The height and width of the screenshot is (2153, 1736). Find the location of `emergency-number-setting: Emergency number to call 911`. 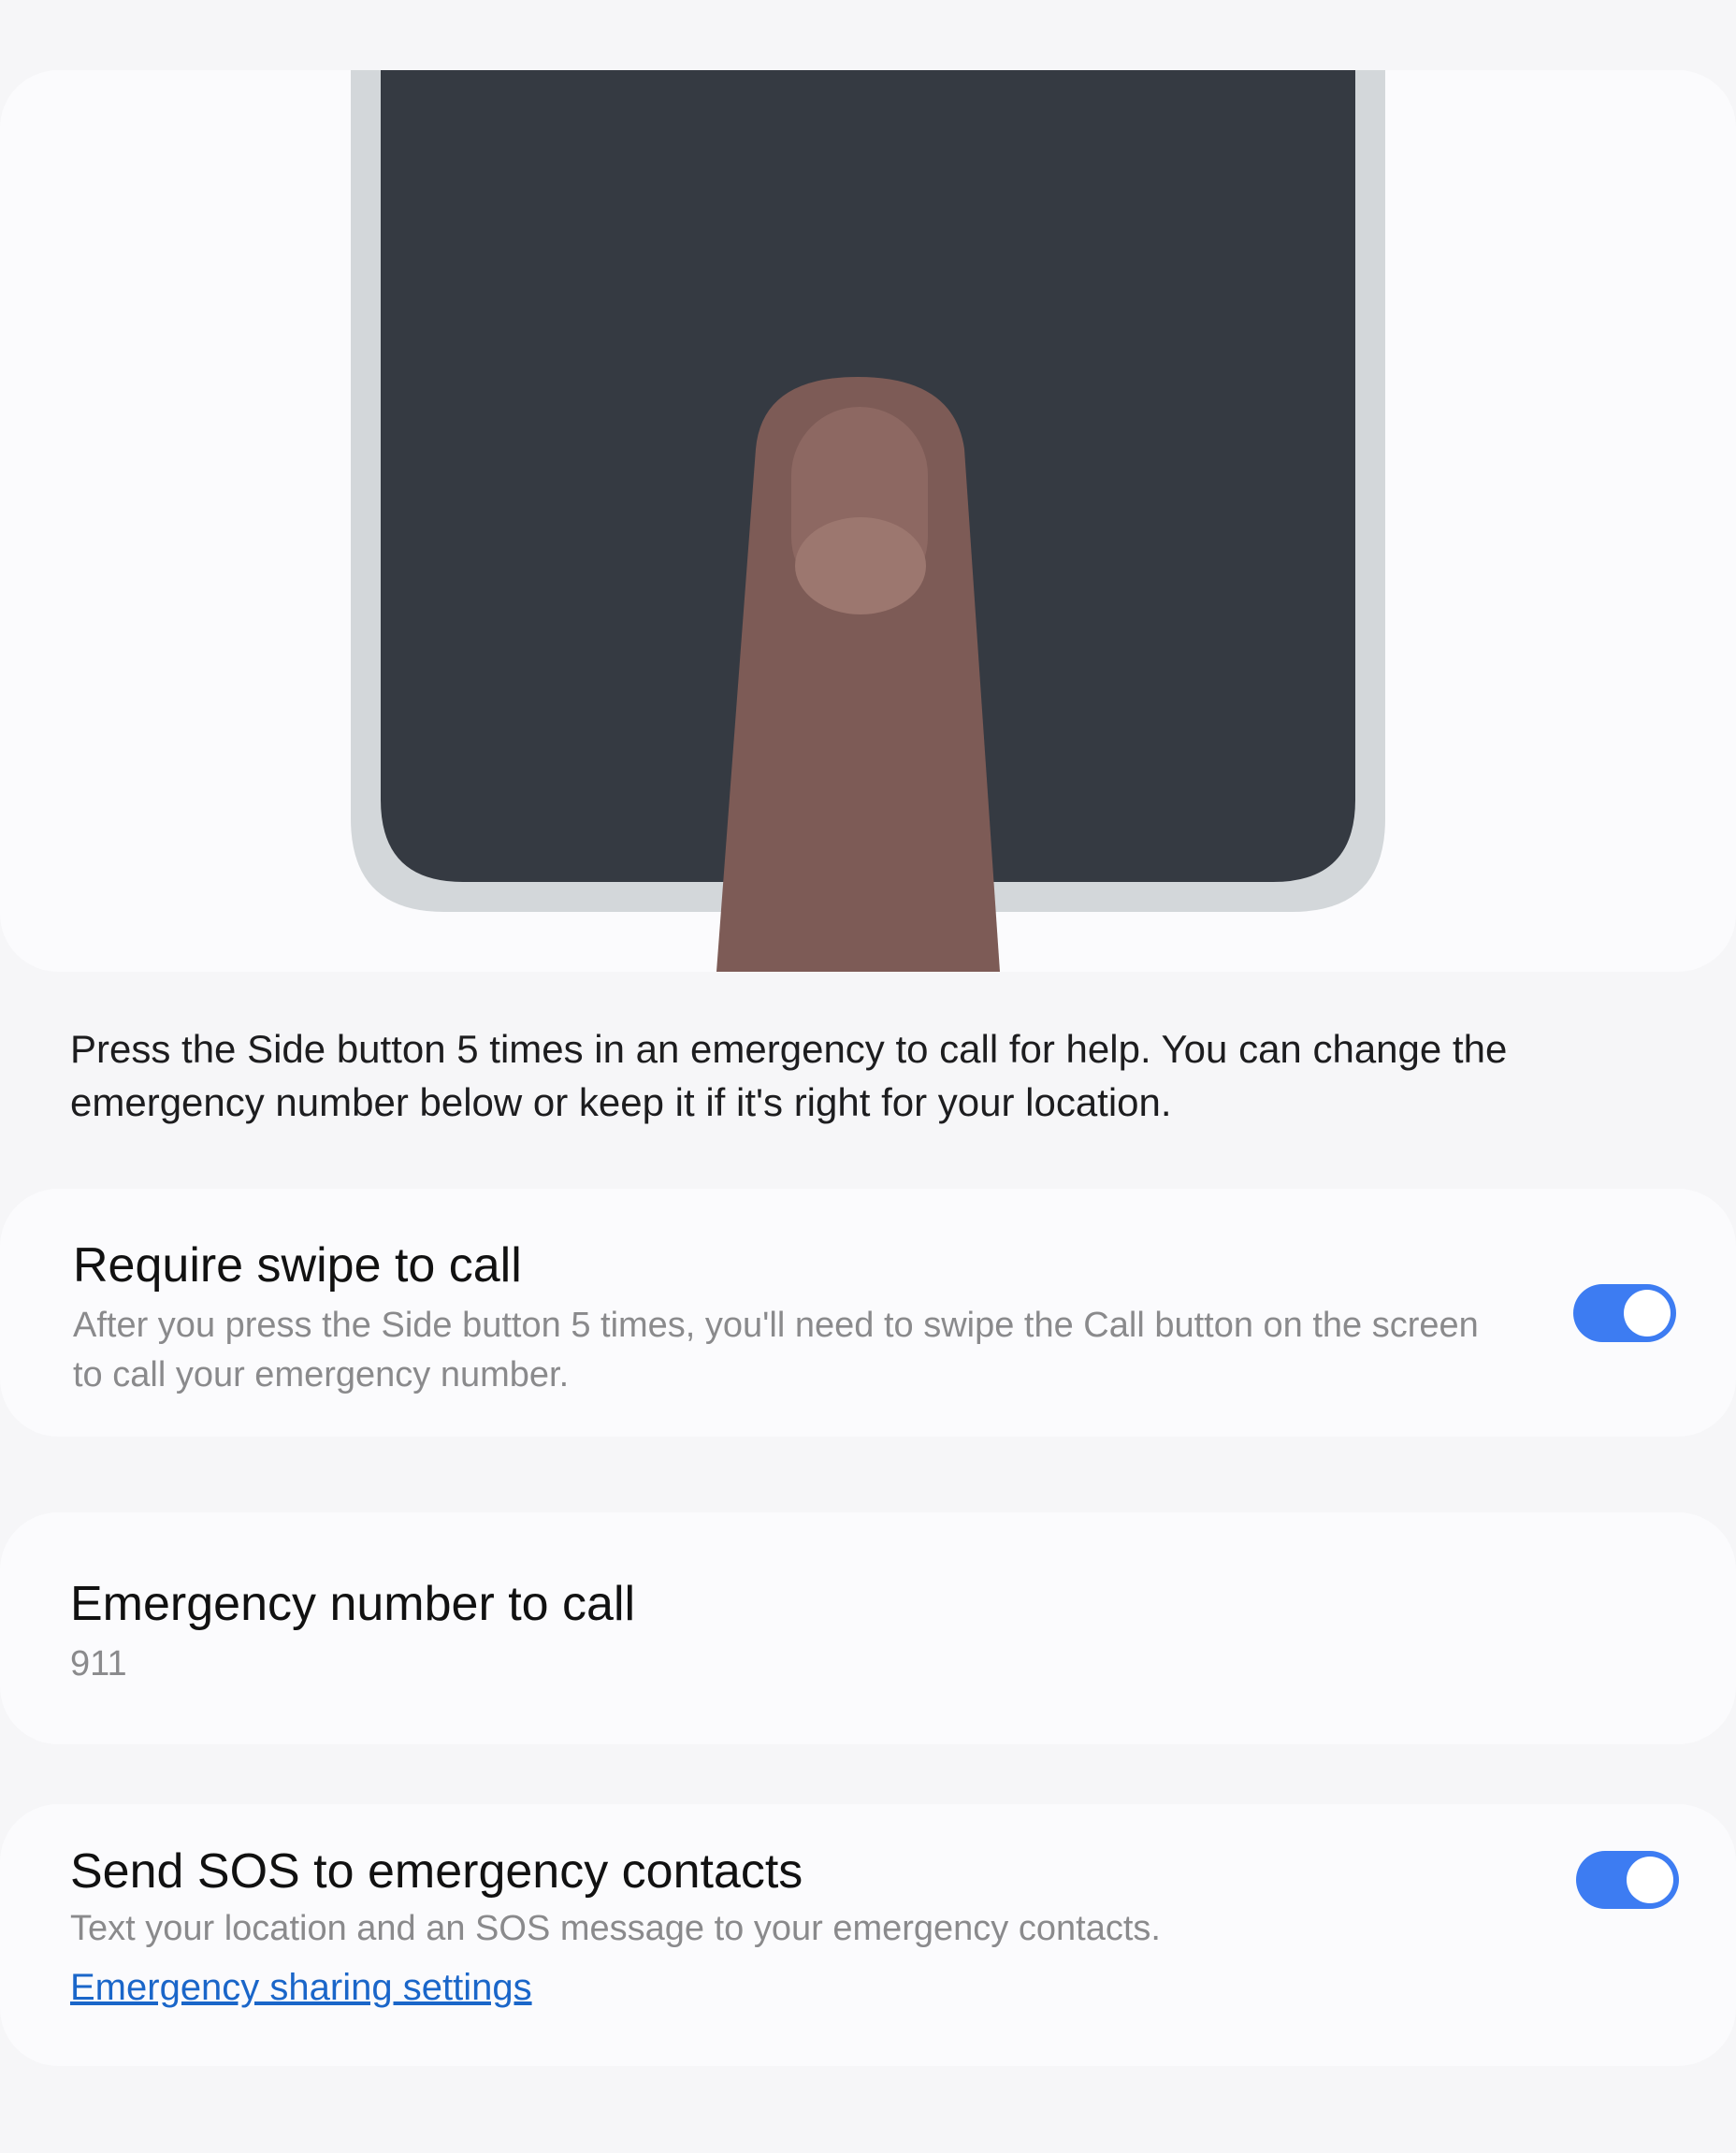

emergency-number-setting: Emergency number to call 911 is located at coordinates (868, 1628).